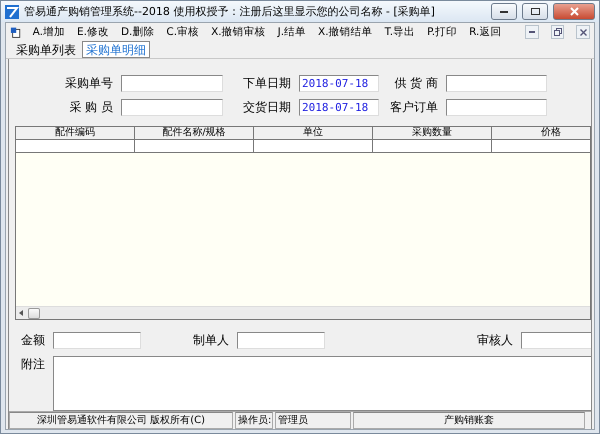 The height and width of the screenshot is (434, 600). Describe the element at coordinates (34, 313) in the screenshot. I see `scroll-thumb` at that location.